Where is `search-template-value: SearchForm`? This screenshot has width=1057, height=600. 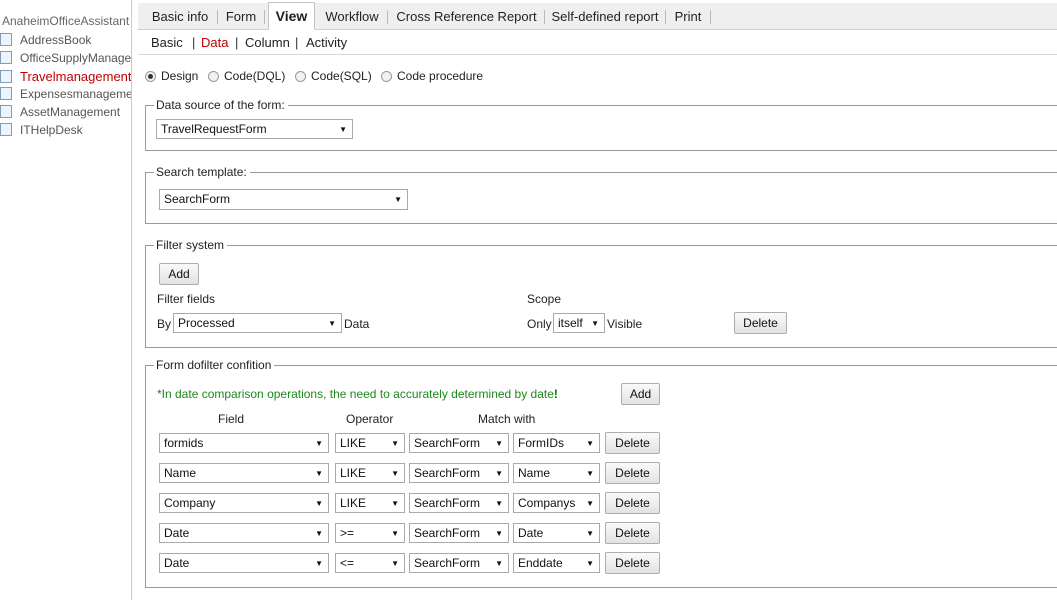
search-template-value: SearchForm is located at coordinates (197, 199).